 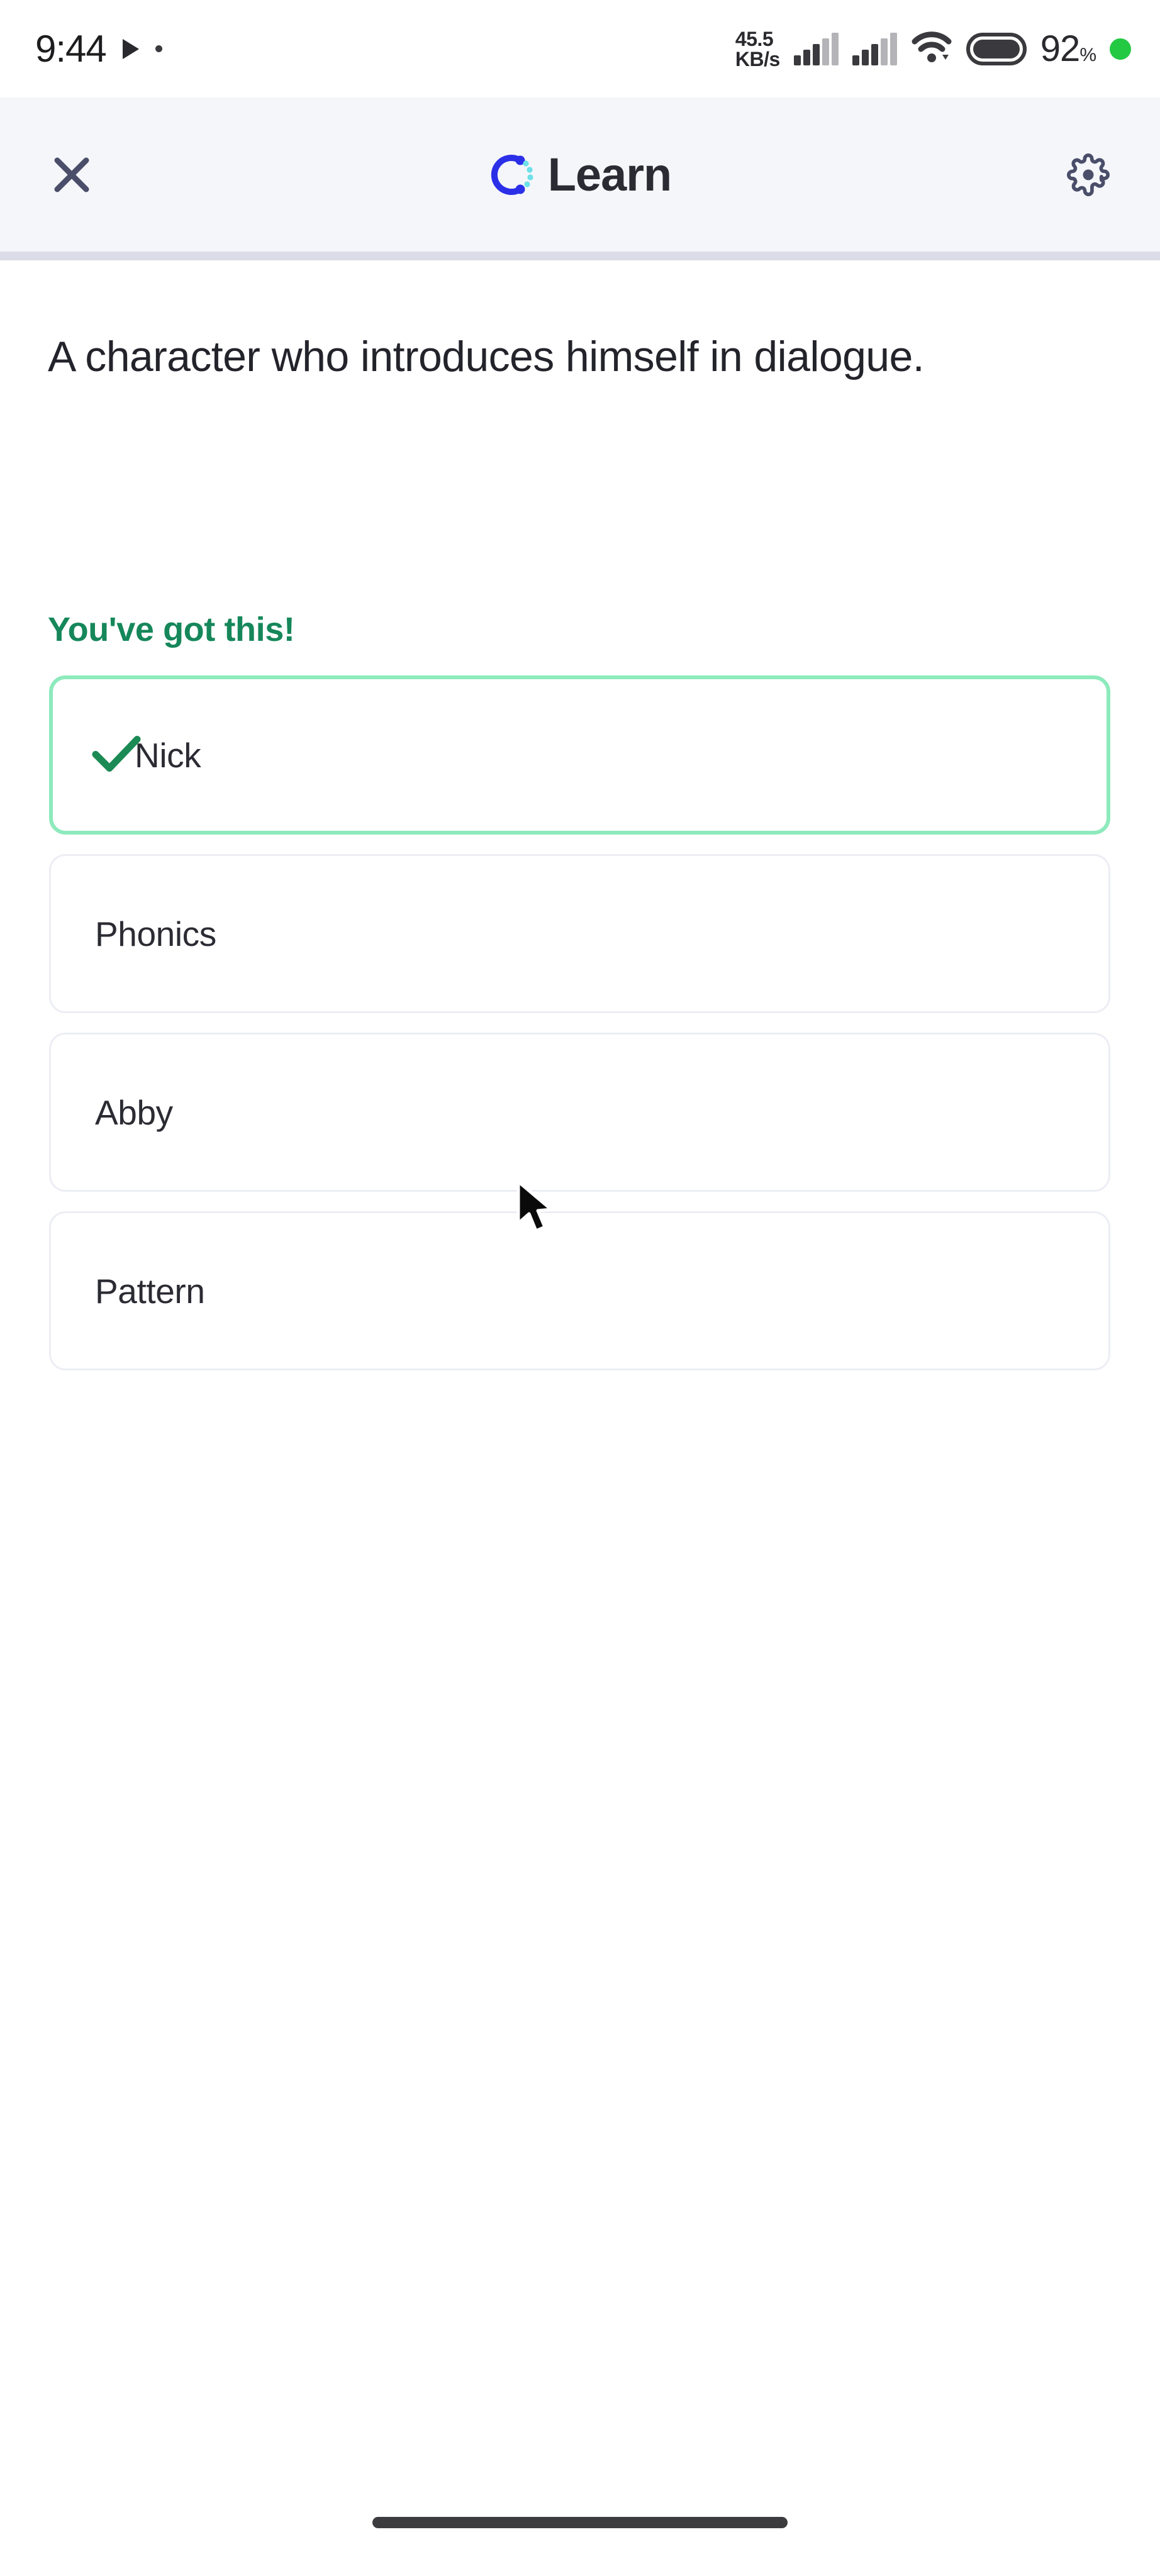 I want to click on battery-percent: 92%, so click(x=1068, y=48).